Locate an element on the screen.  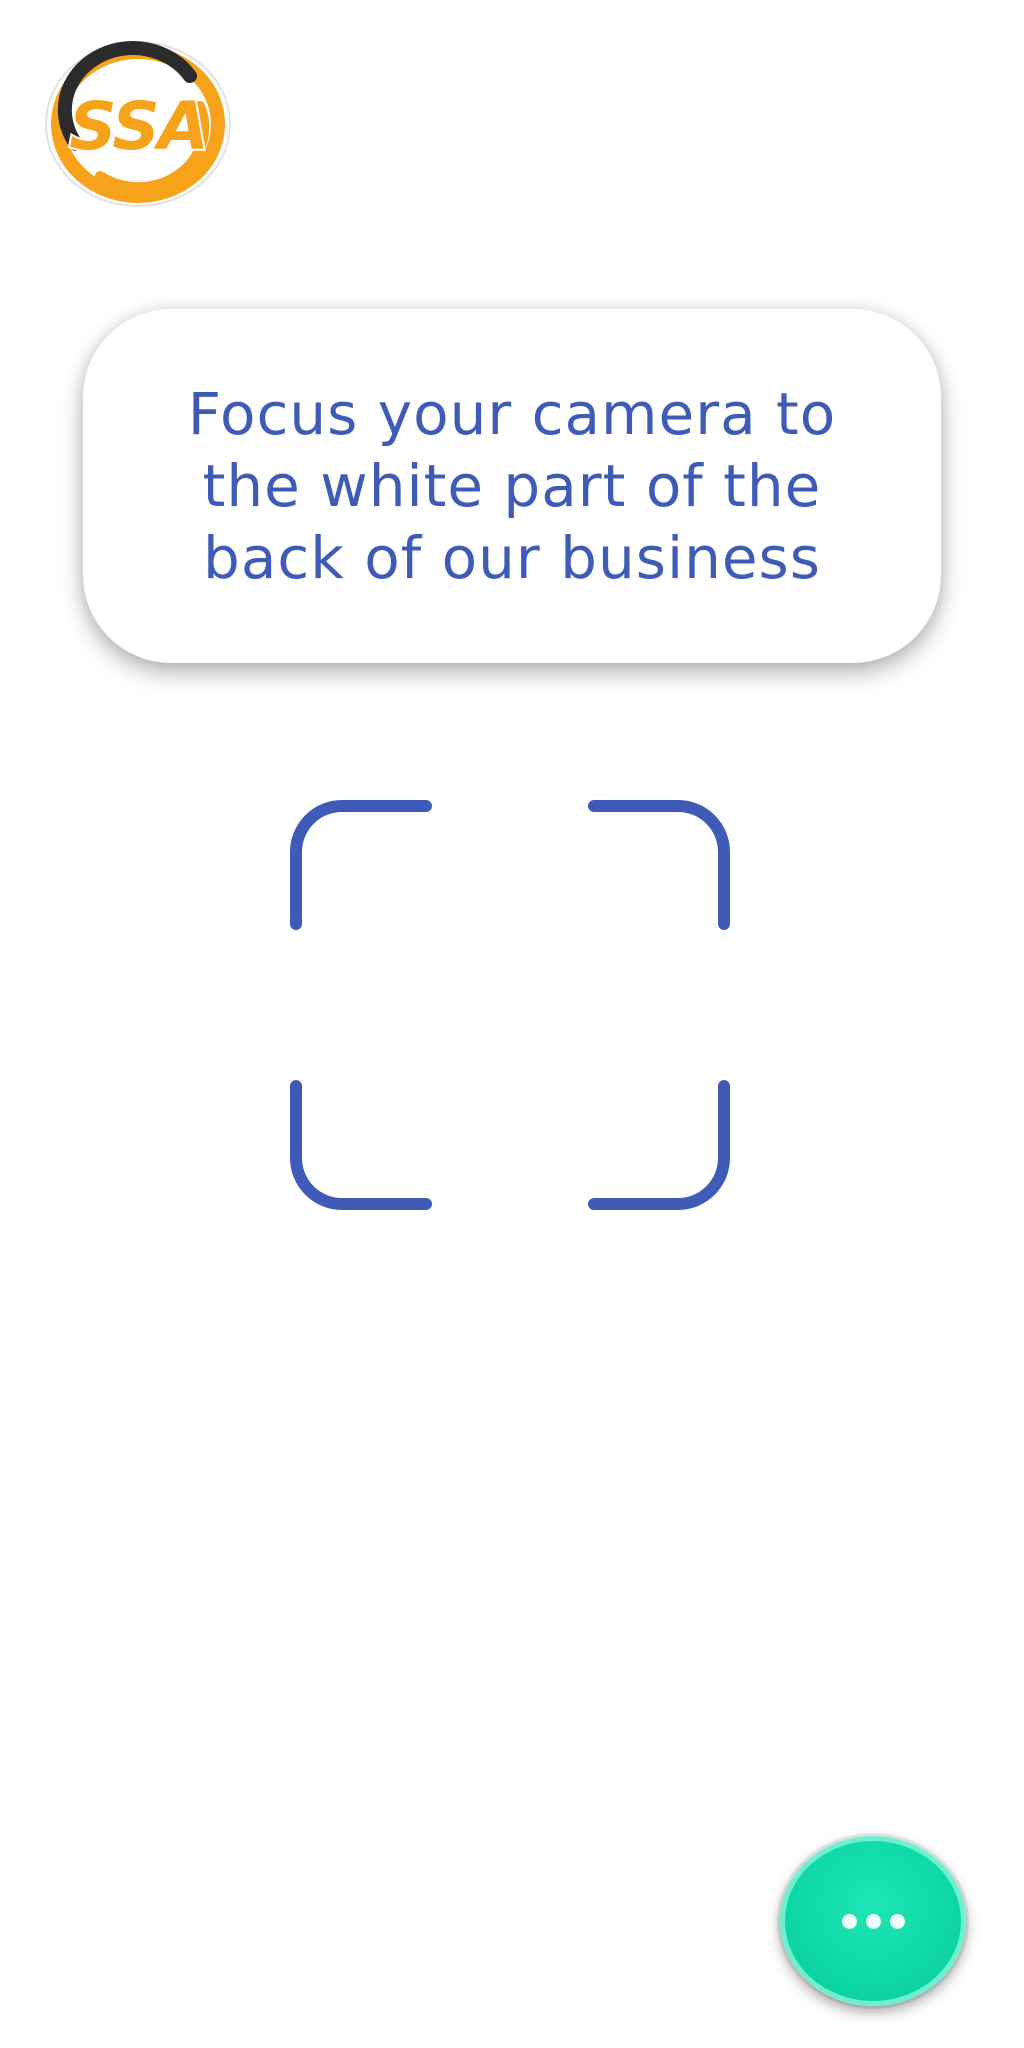
instruction-line-2: the white part of the is located at coordinates (512, 486).